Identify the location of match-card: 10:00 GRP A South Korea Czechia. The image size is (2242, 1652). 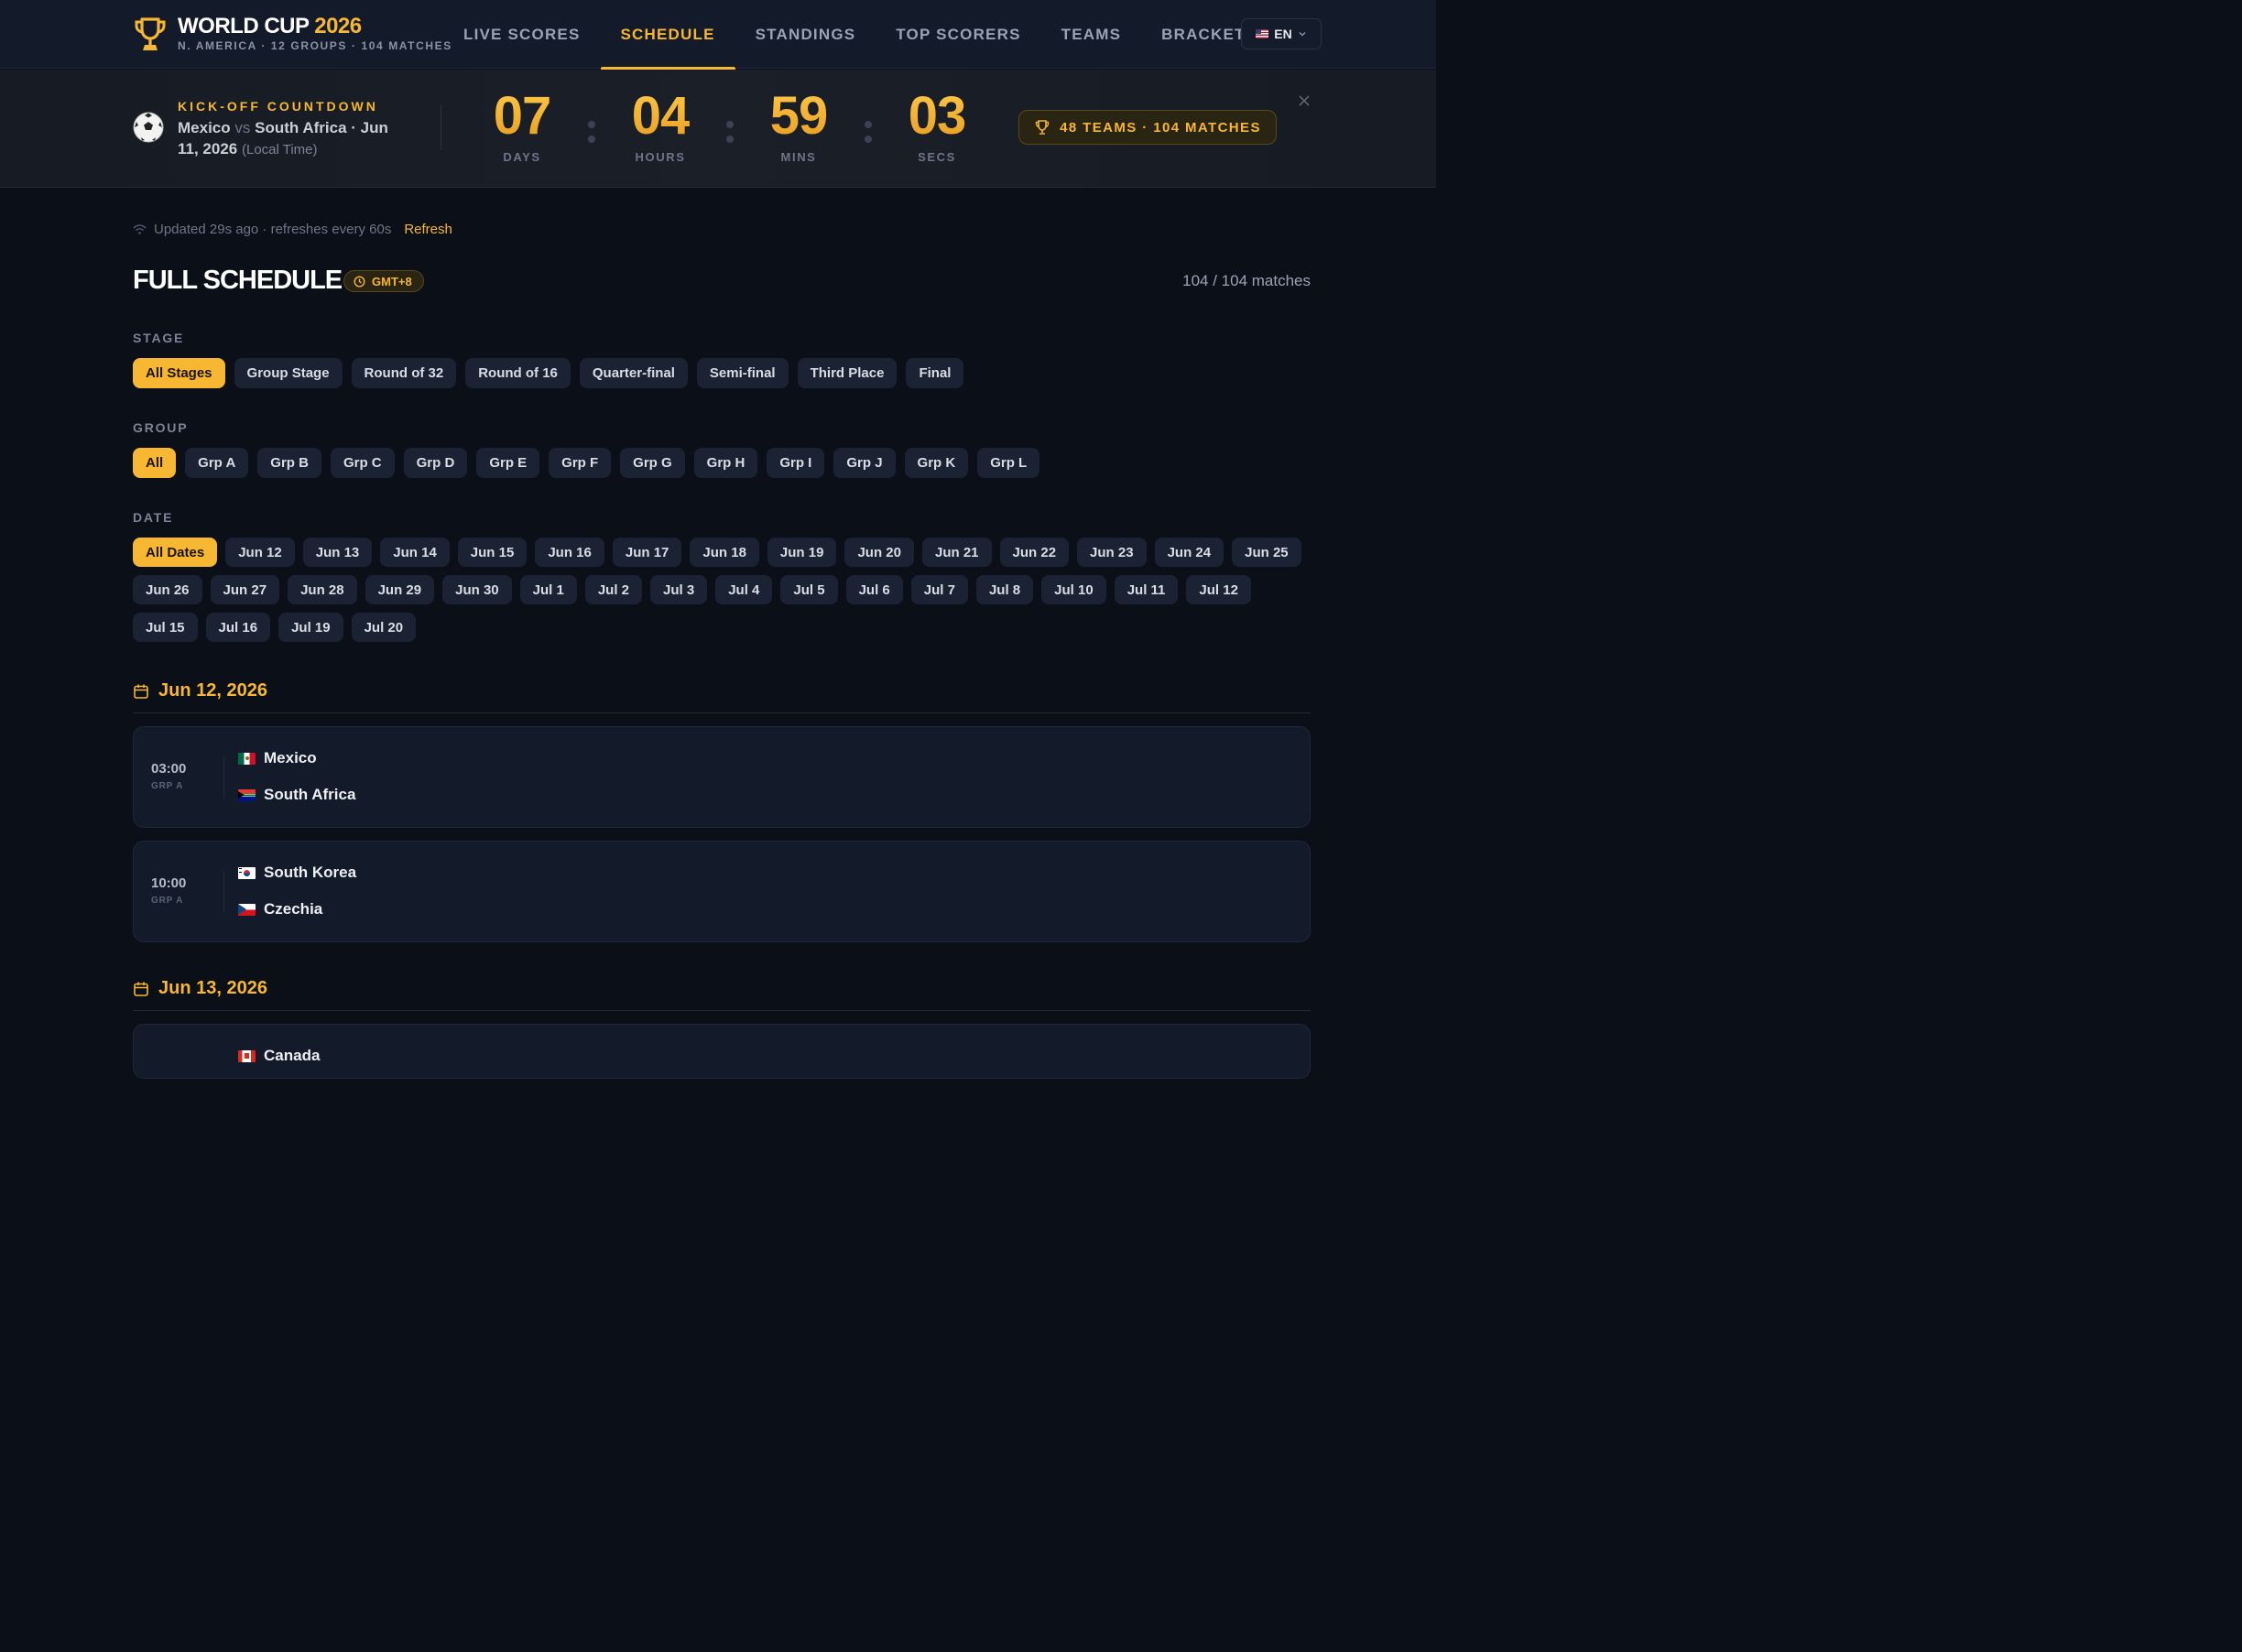
(722, 891).